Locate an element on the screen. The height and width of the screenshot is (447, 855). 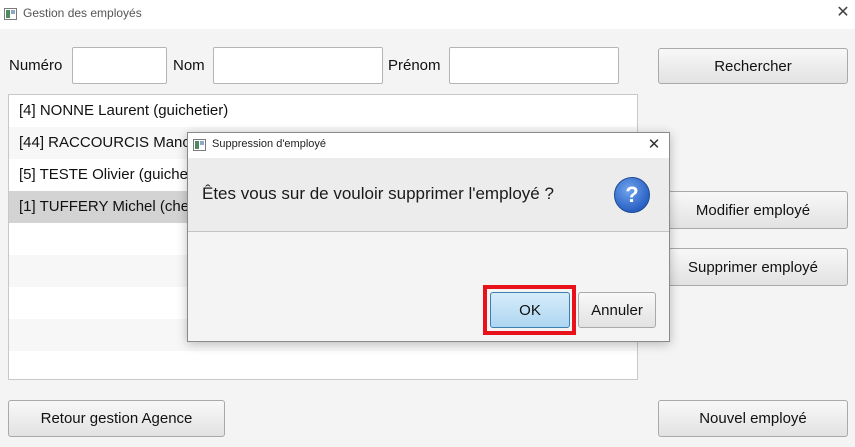
cancel-button: Annuler is located at coordinates (617, 310).